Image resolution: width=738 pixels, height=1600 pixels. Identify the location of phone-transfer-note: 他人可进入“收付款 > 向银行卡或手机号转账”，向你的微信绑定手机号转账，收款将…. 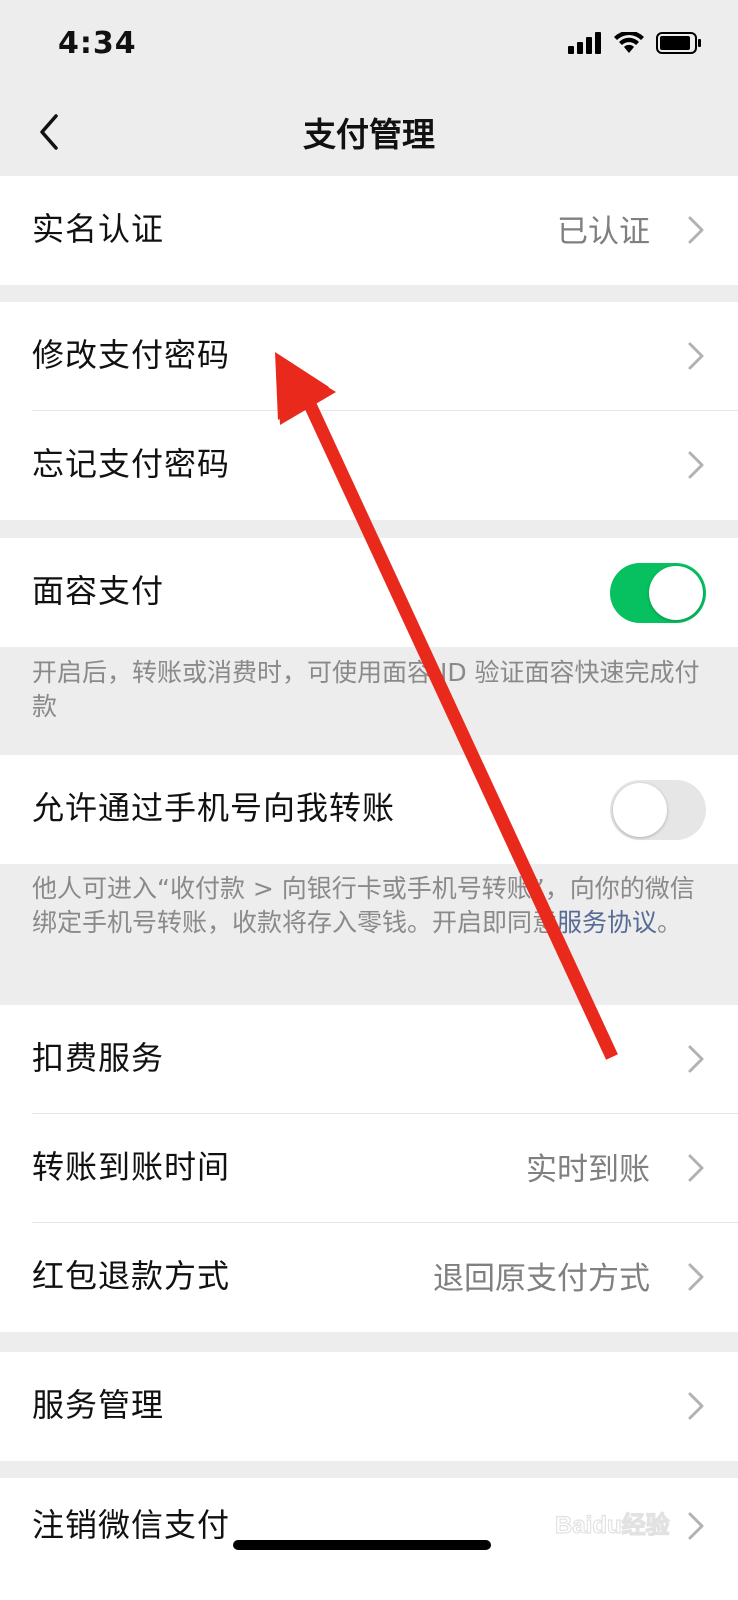
(372, 906).